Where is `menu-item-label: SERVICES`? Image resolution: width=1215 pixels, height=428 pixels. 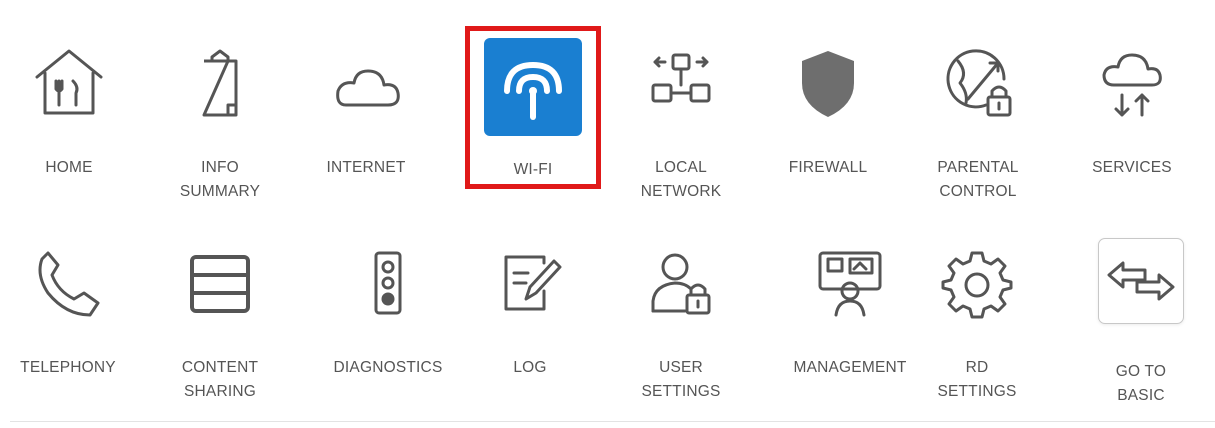
menu-item-label: SERVICES is located at coordinates (1132, 167).